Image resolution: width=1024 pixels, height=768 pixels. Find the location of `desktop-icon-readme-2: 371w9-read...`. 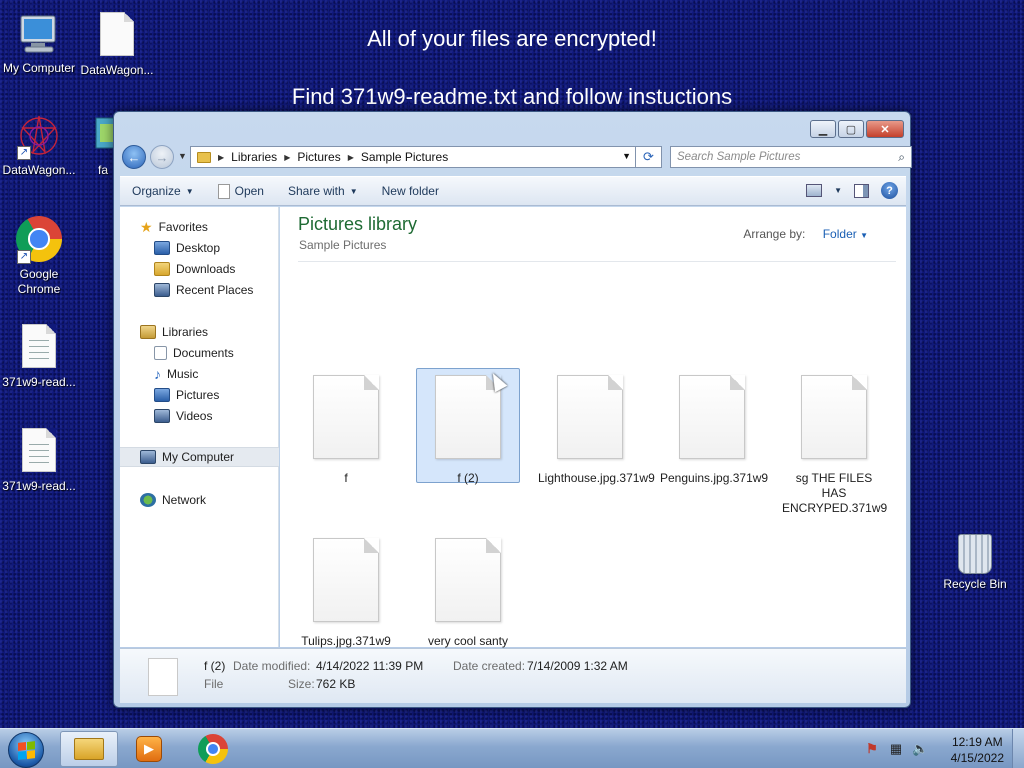

desktop-icon-readme-2: 371w9-read... is located at coordinates (39, 460).